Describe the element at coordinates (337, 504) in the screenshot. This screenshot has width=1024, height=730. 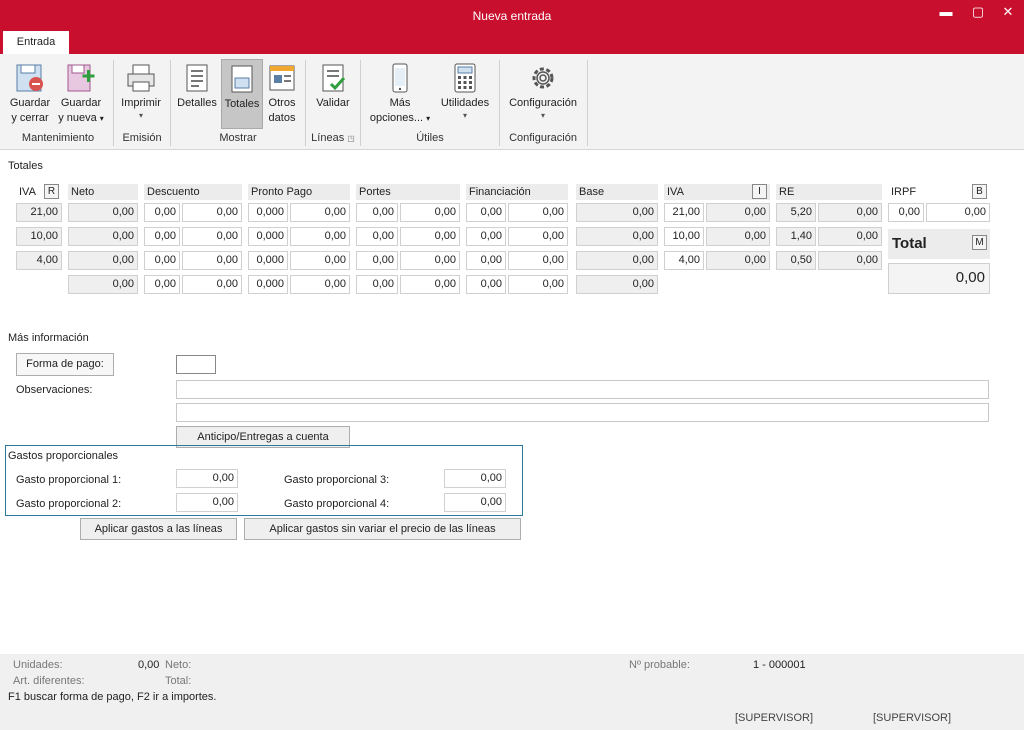
I see `gasto-4-label: Gasto proporcional 4:` at that location.